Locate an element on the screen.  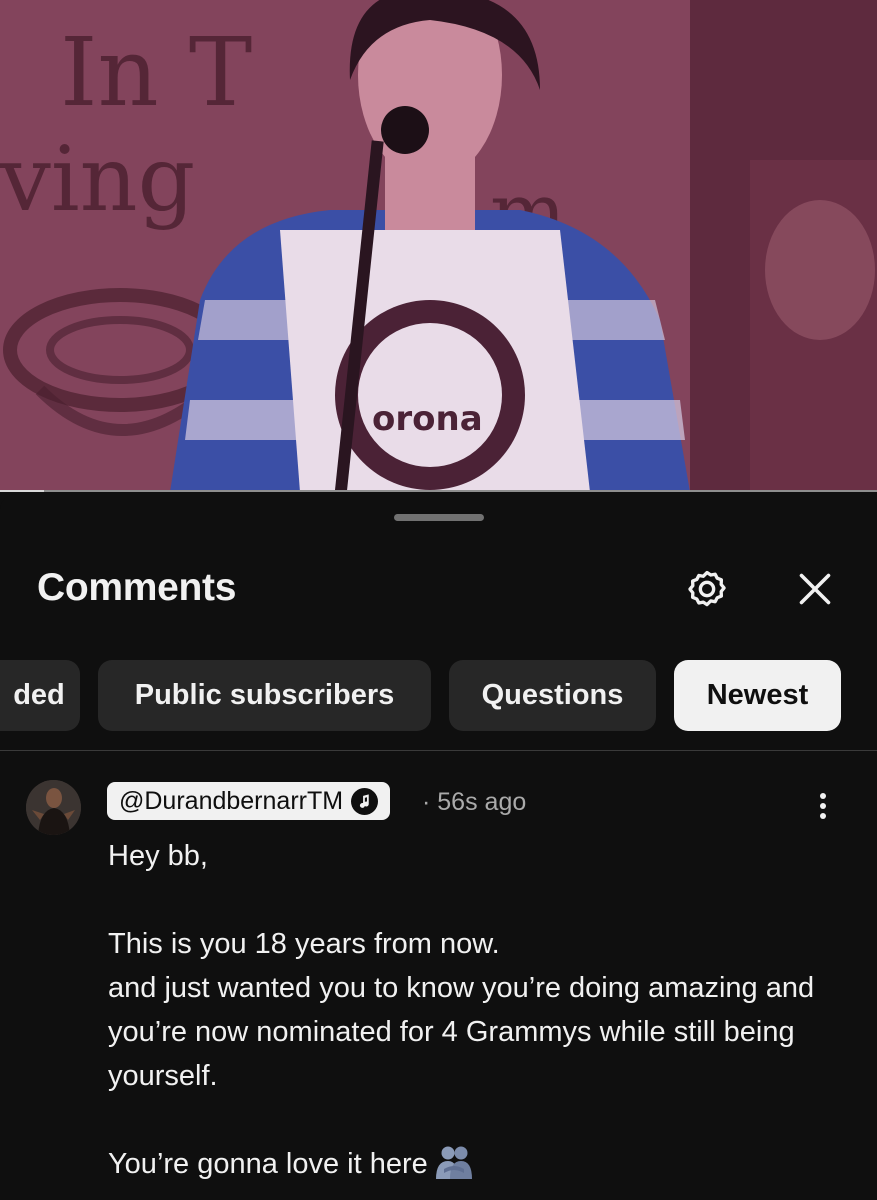
chip-questions: Questions is located at coordinates (552, 695).